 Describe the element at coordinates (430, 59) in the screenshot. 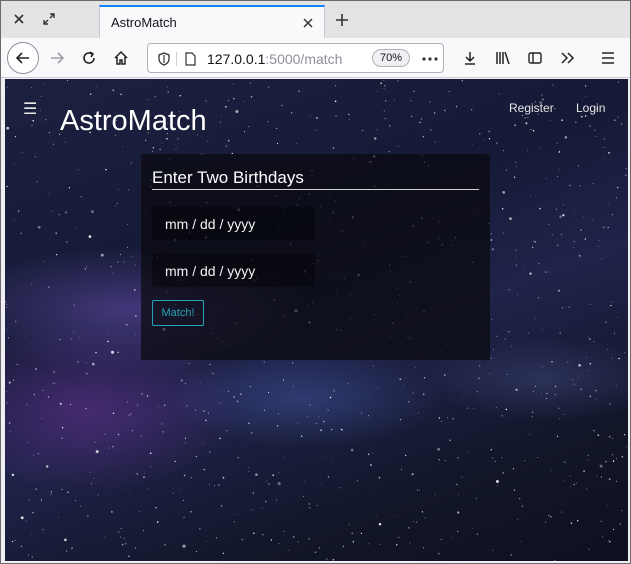

I see `page-actions-icon` at that location.